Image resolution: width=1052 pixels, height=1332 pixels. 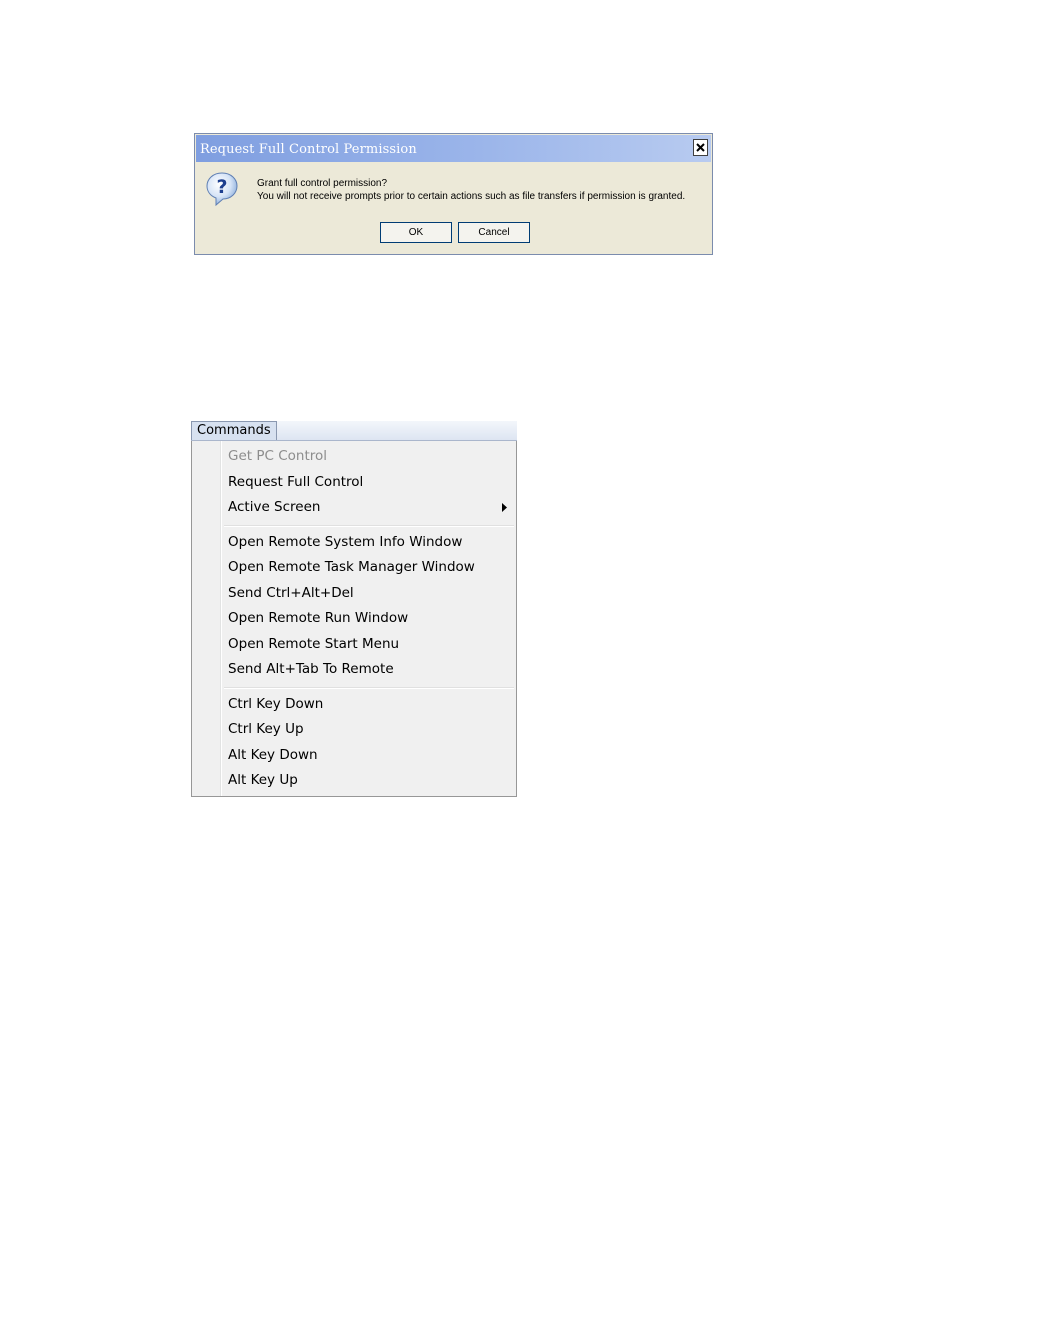 What do you see at coordinates (277, 456) in the screenshot?
I see `menu-item-get-pc-control: Get PC Control` at bounding box center [277, 456].